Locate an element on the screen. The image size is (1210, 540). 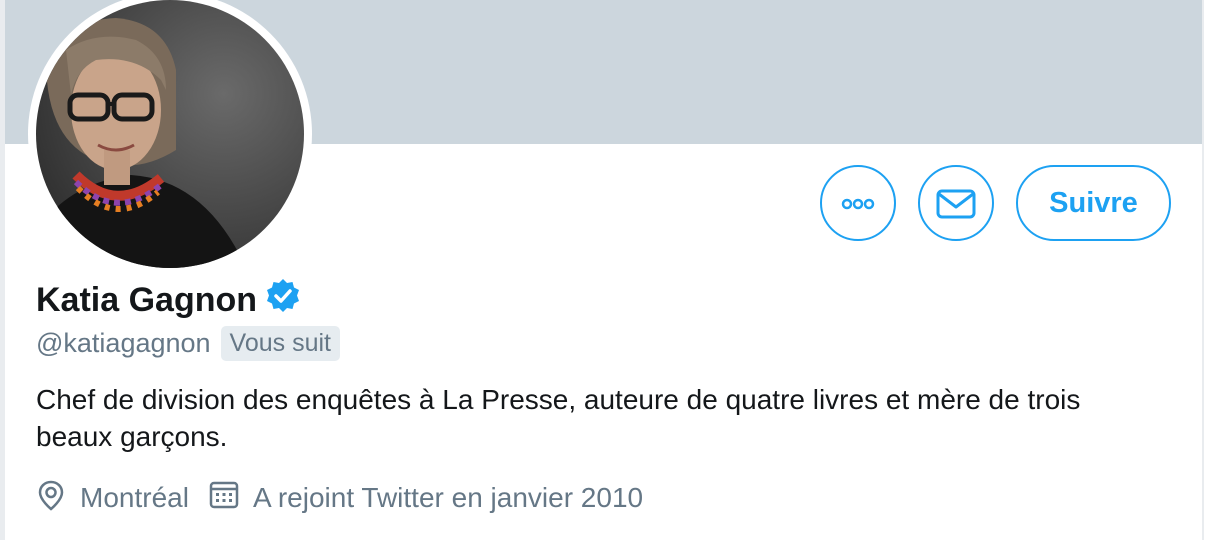
handle-row: @katiagagnon Vous suit is located at coordinates (188, 343).